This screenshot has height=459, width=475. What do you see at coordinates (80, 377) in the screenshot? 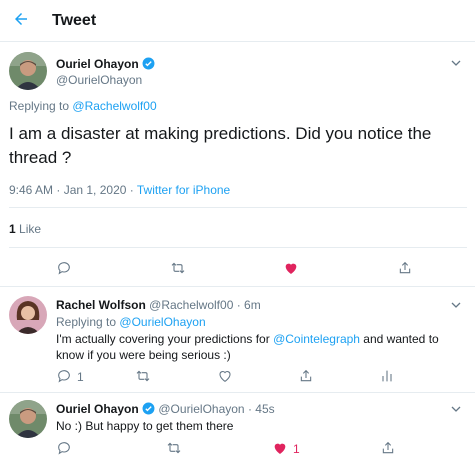
I see `reply-count: 1` at bounding box center [80, 377].